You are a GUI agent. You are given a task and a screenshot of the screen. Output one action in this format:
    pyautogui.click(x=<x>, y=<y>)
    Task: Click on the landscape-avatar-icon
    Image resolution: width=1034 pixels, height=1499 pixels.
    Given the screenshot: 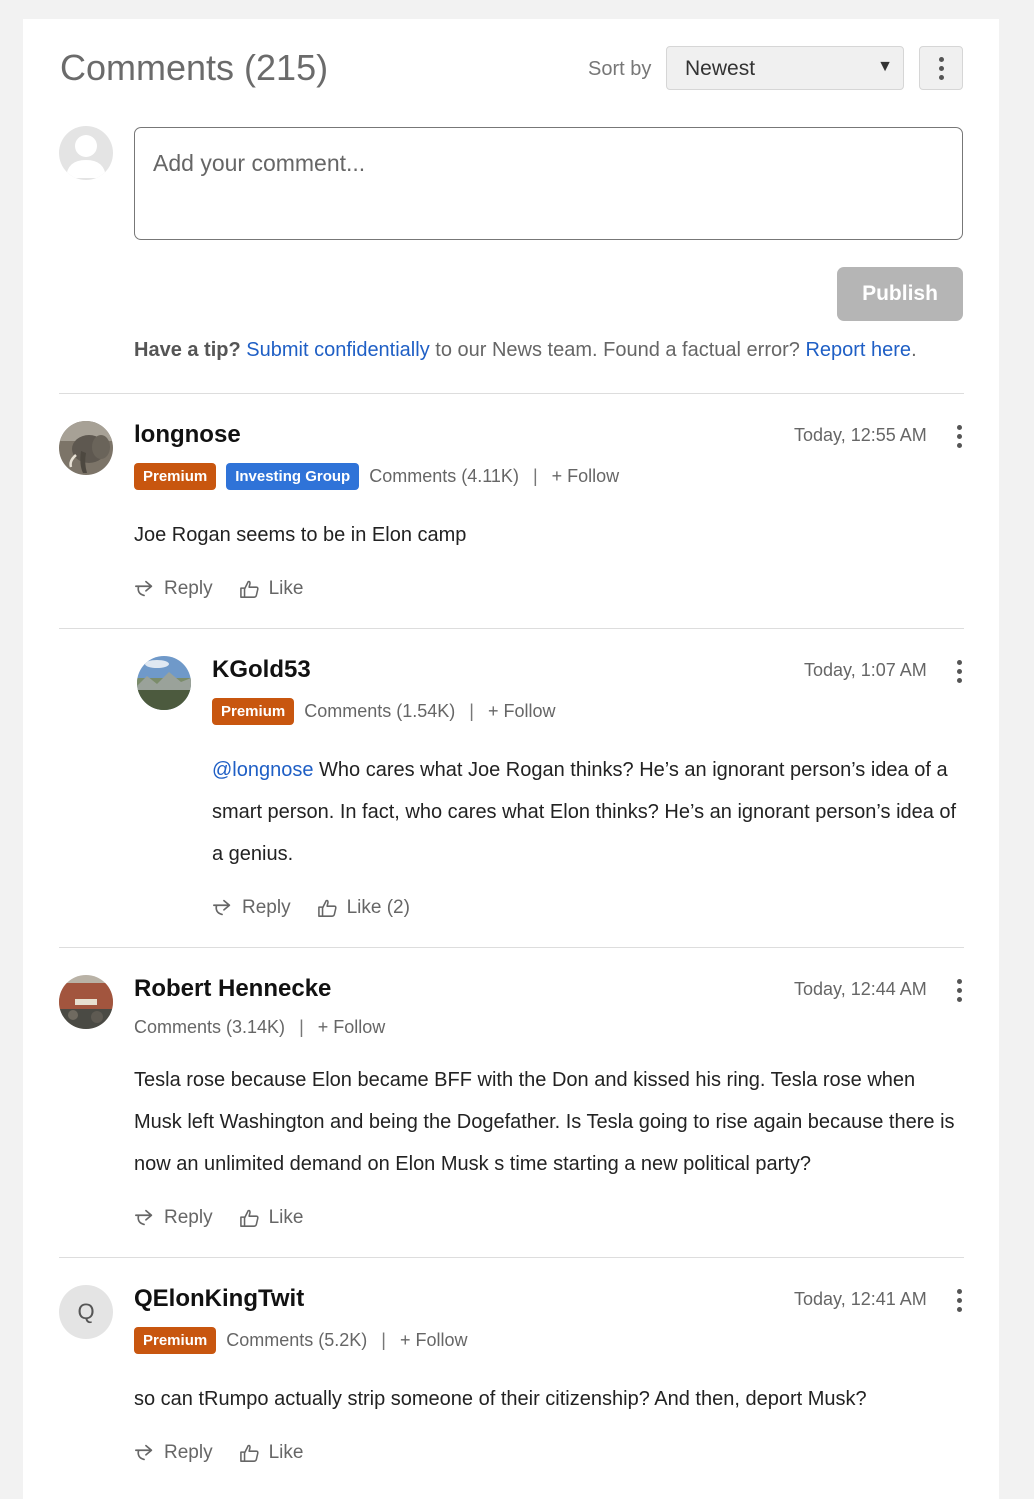 What is the action you would take?
    pyautogui.click(x=164, y=683)
    